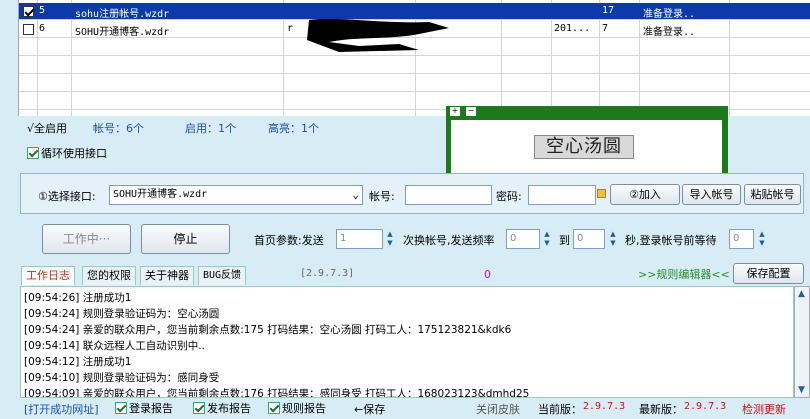 This screenshot has height=419, width=810. What do you see at coordinates (604, 406) in the screenshot?
I see `current-version: 2.9.7.3` at bounding box center [604, 406].